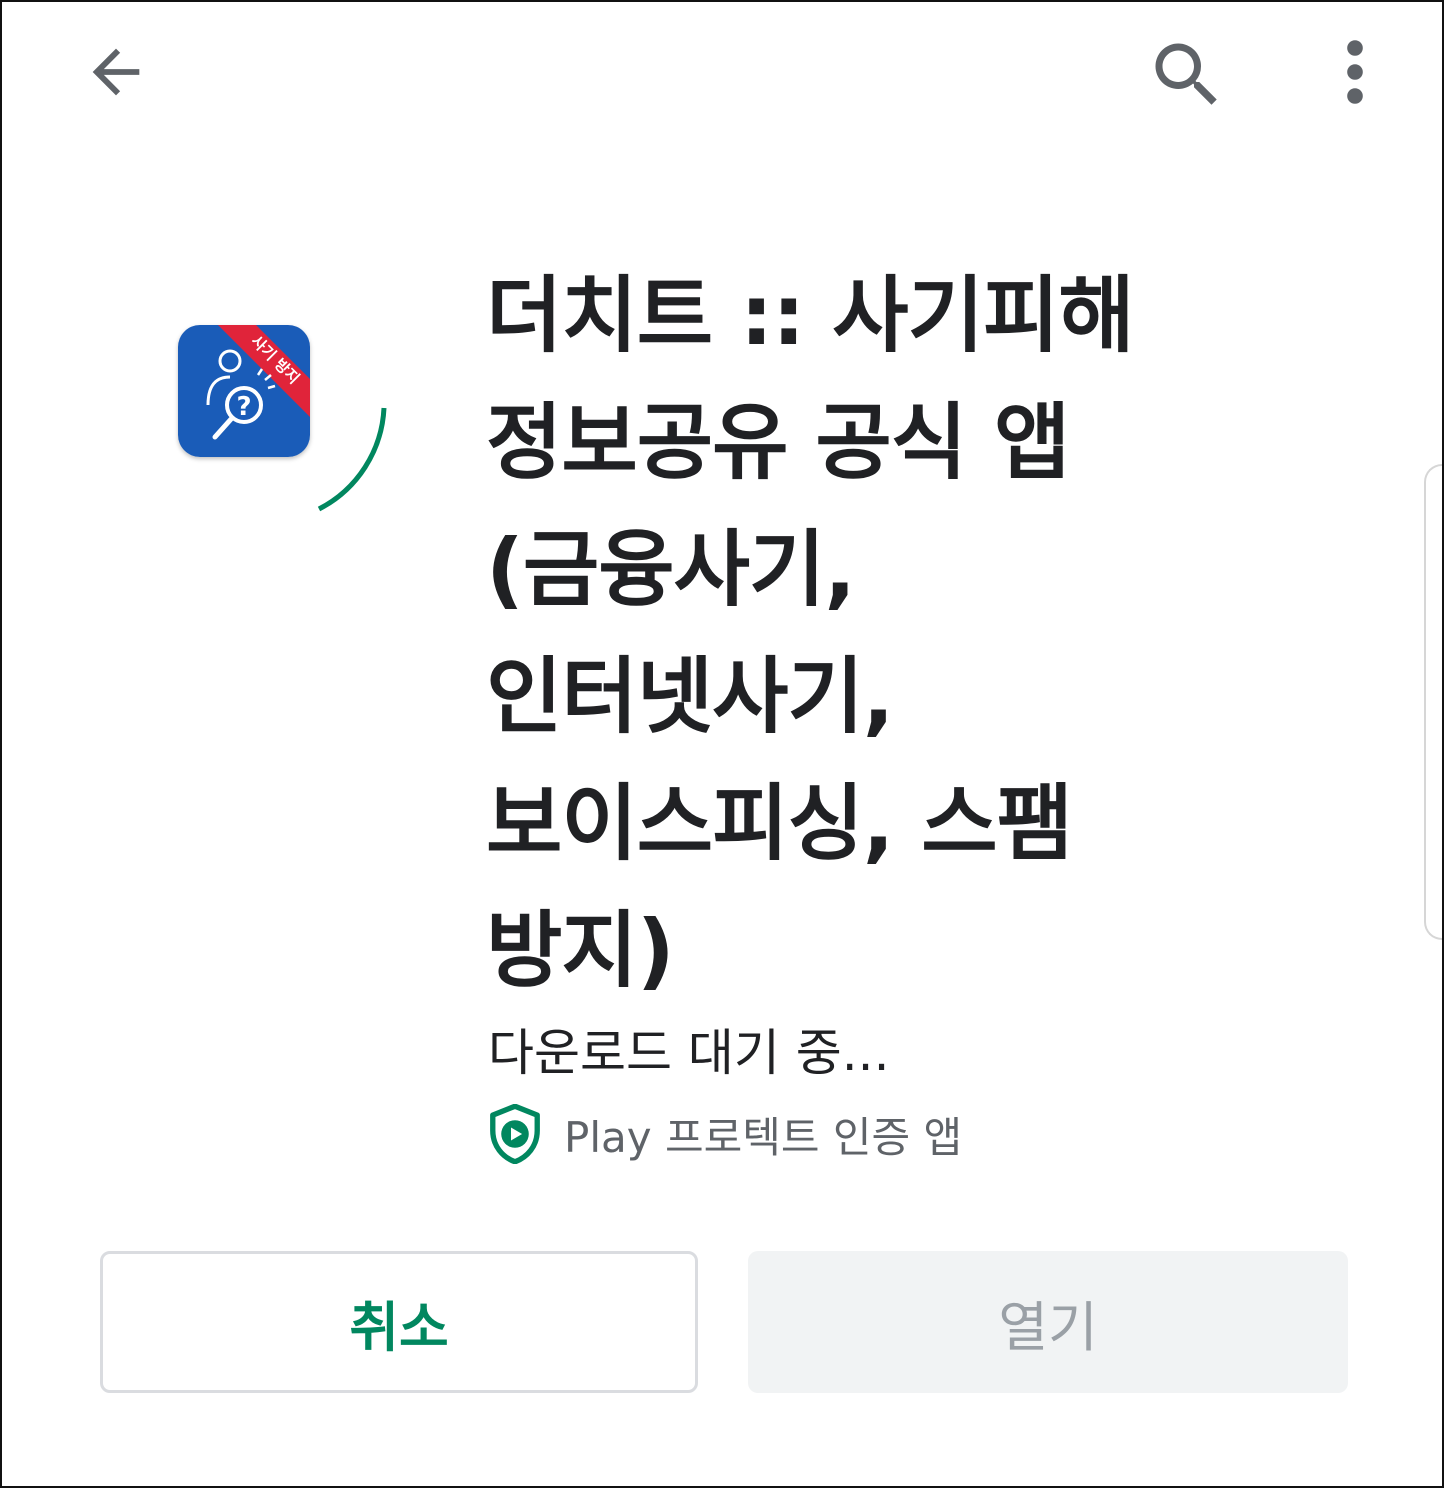 Image resolution: width=1444 pixels, height=1488 pixels. I want to click on app-title-line: 정보공유 공식 앱, so click(778, 442).